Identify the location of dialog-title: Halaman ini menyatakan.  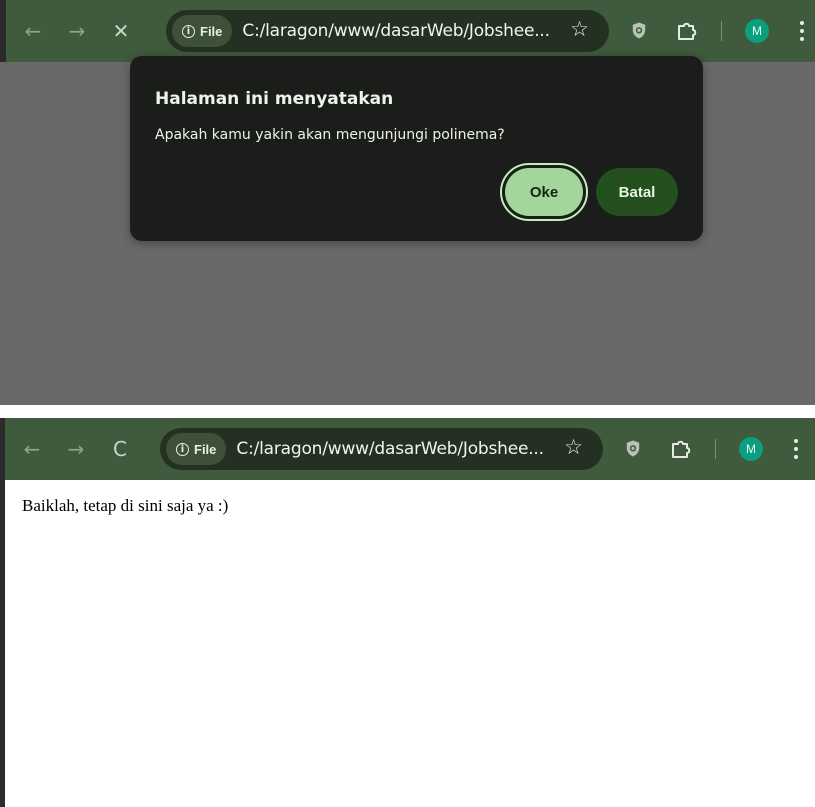
(274, 99).